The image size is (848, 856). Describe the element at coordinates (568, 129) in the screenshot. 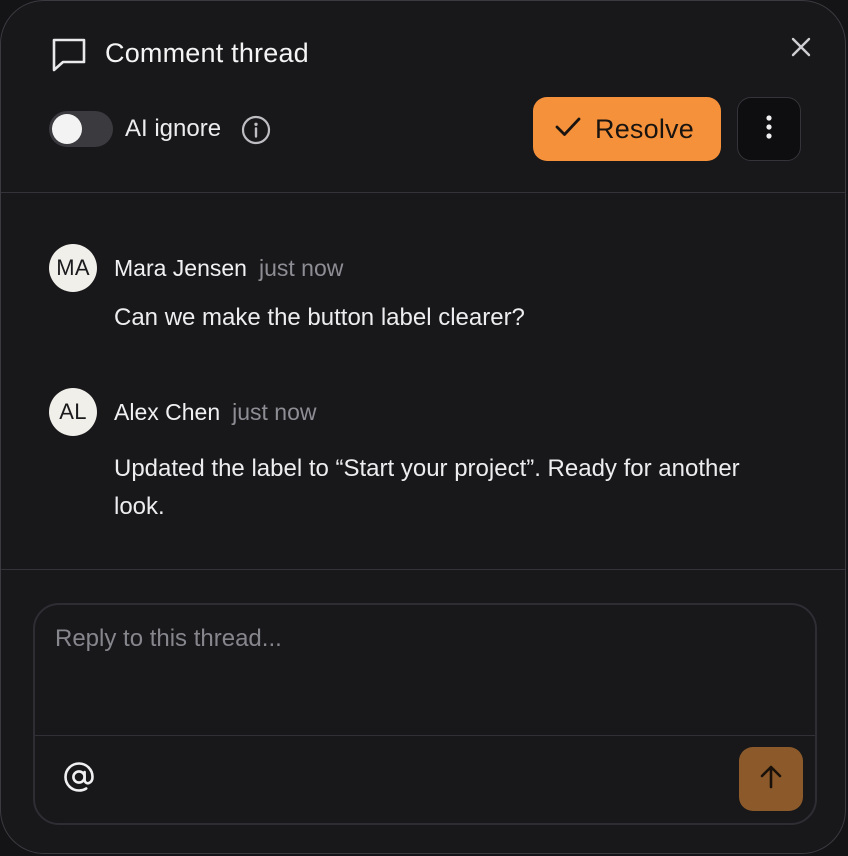

I see `check-icon` at that location.